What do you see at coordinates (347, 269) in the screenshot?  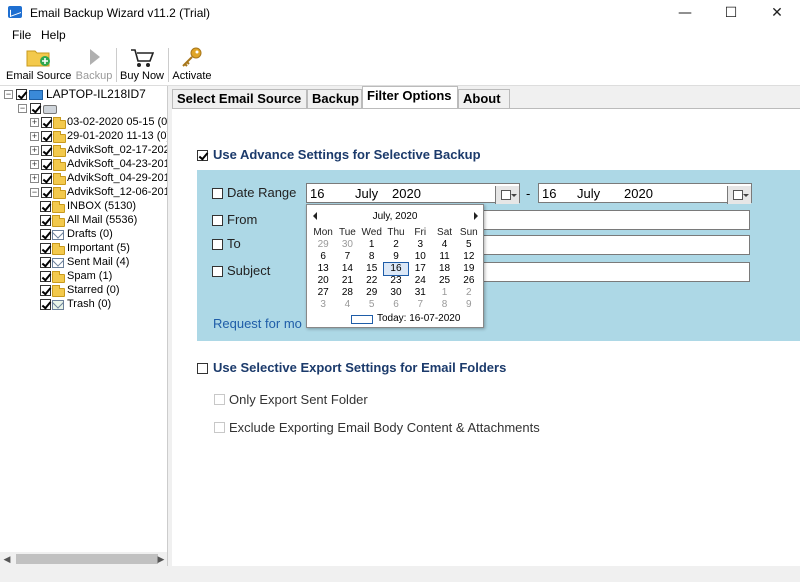 I see `calendar-day: 14` at bounding box center [347, 269].